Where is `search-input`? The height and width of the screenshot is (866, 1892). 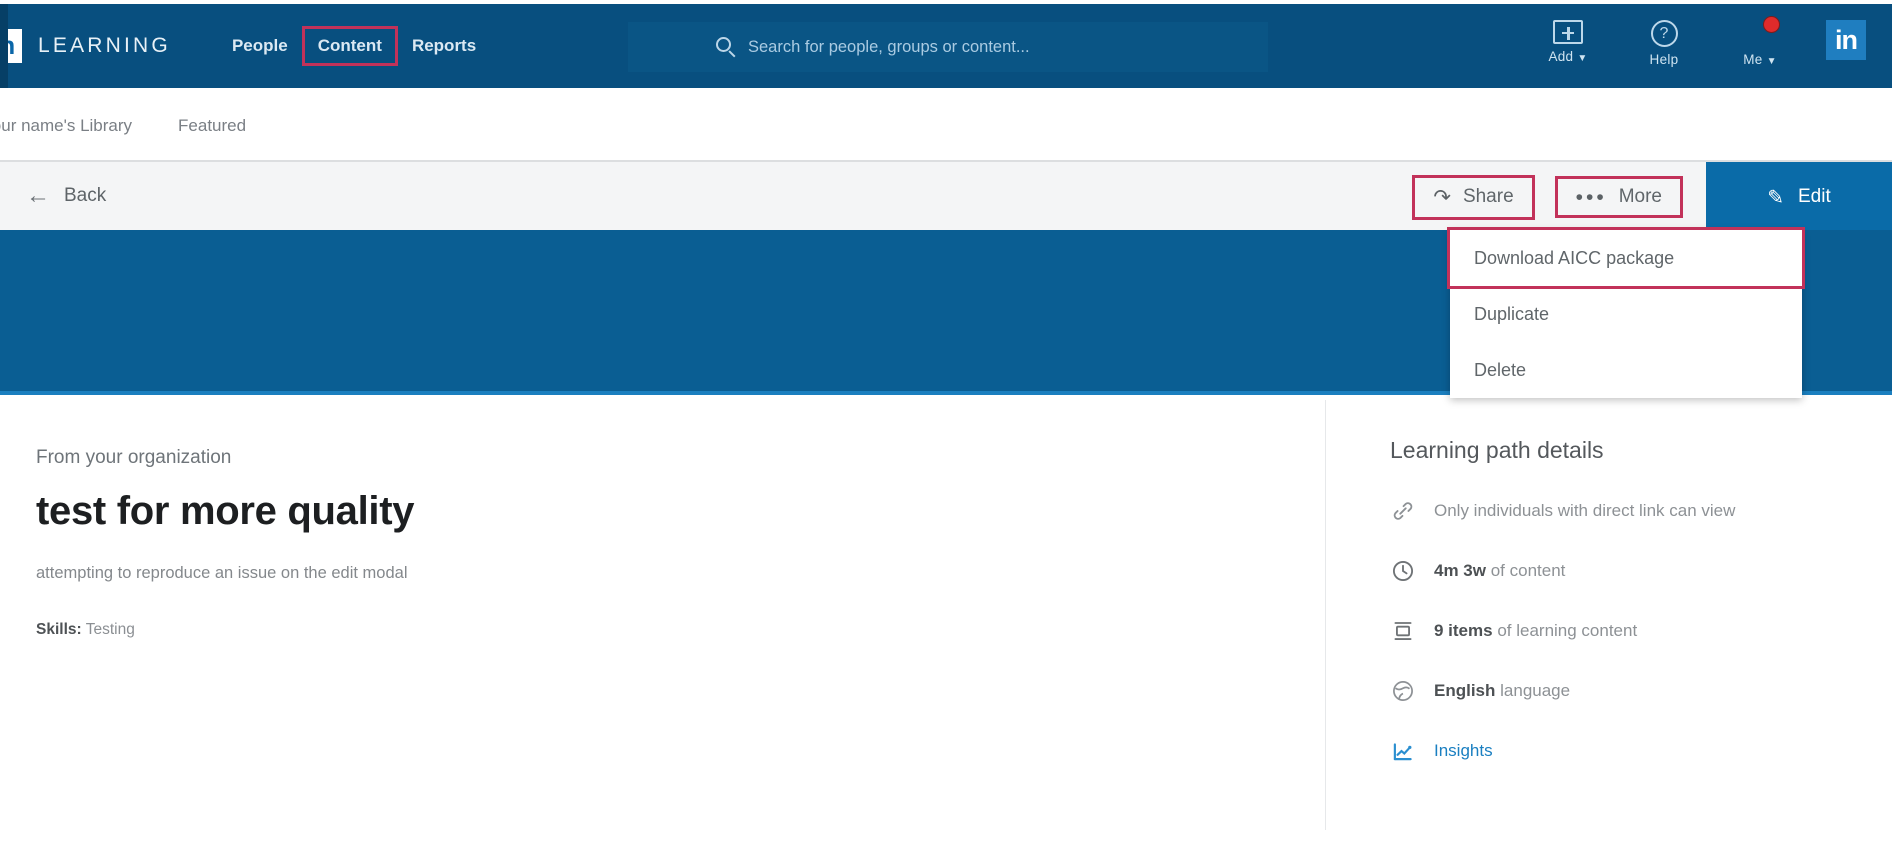
search-input is located at coordinates (983, 47).